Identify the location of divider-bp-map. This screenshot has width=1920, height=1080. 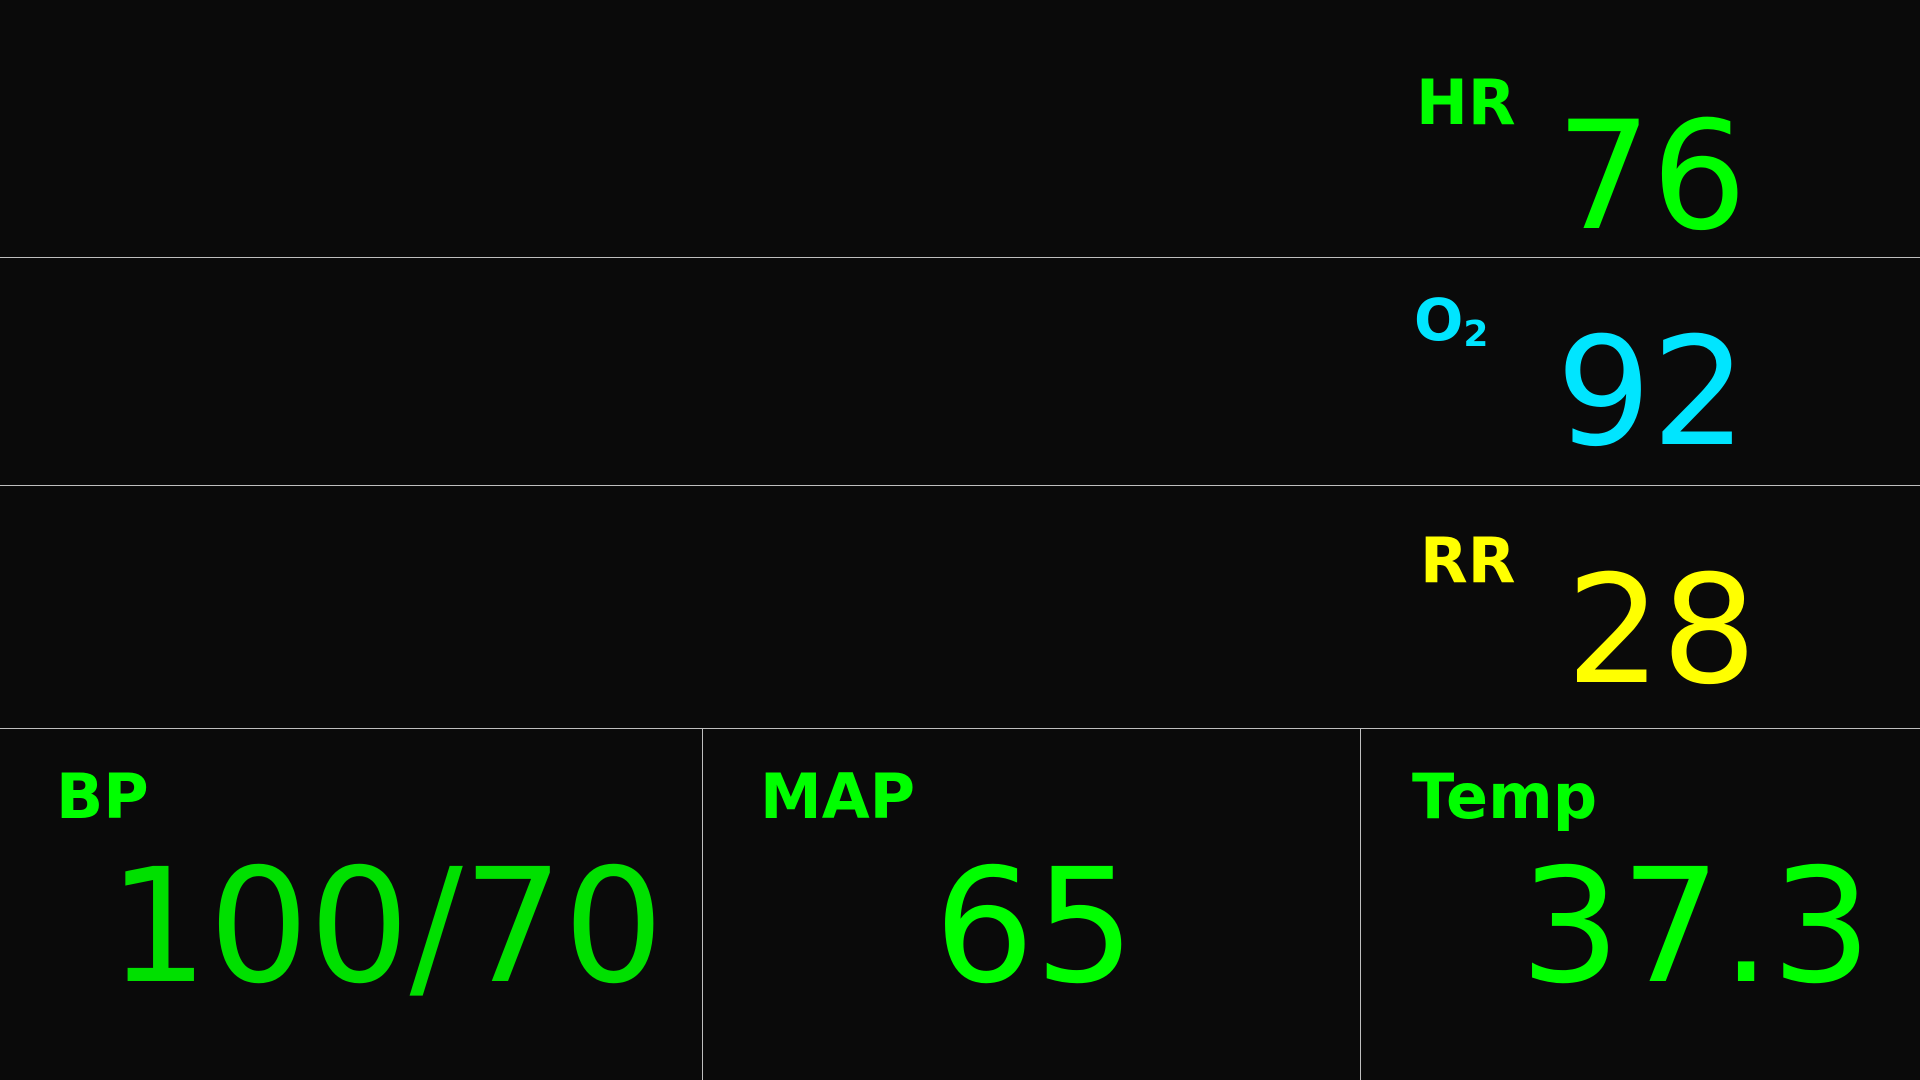
(702, 904).